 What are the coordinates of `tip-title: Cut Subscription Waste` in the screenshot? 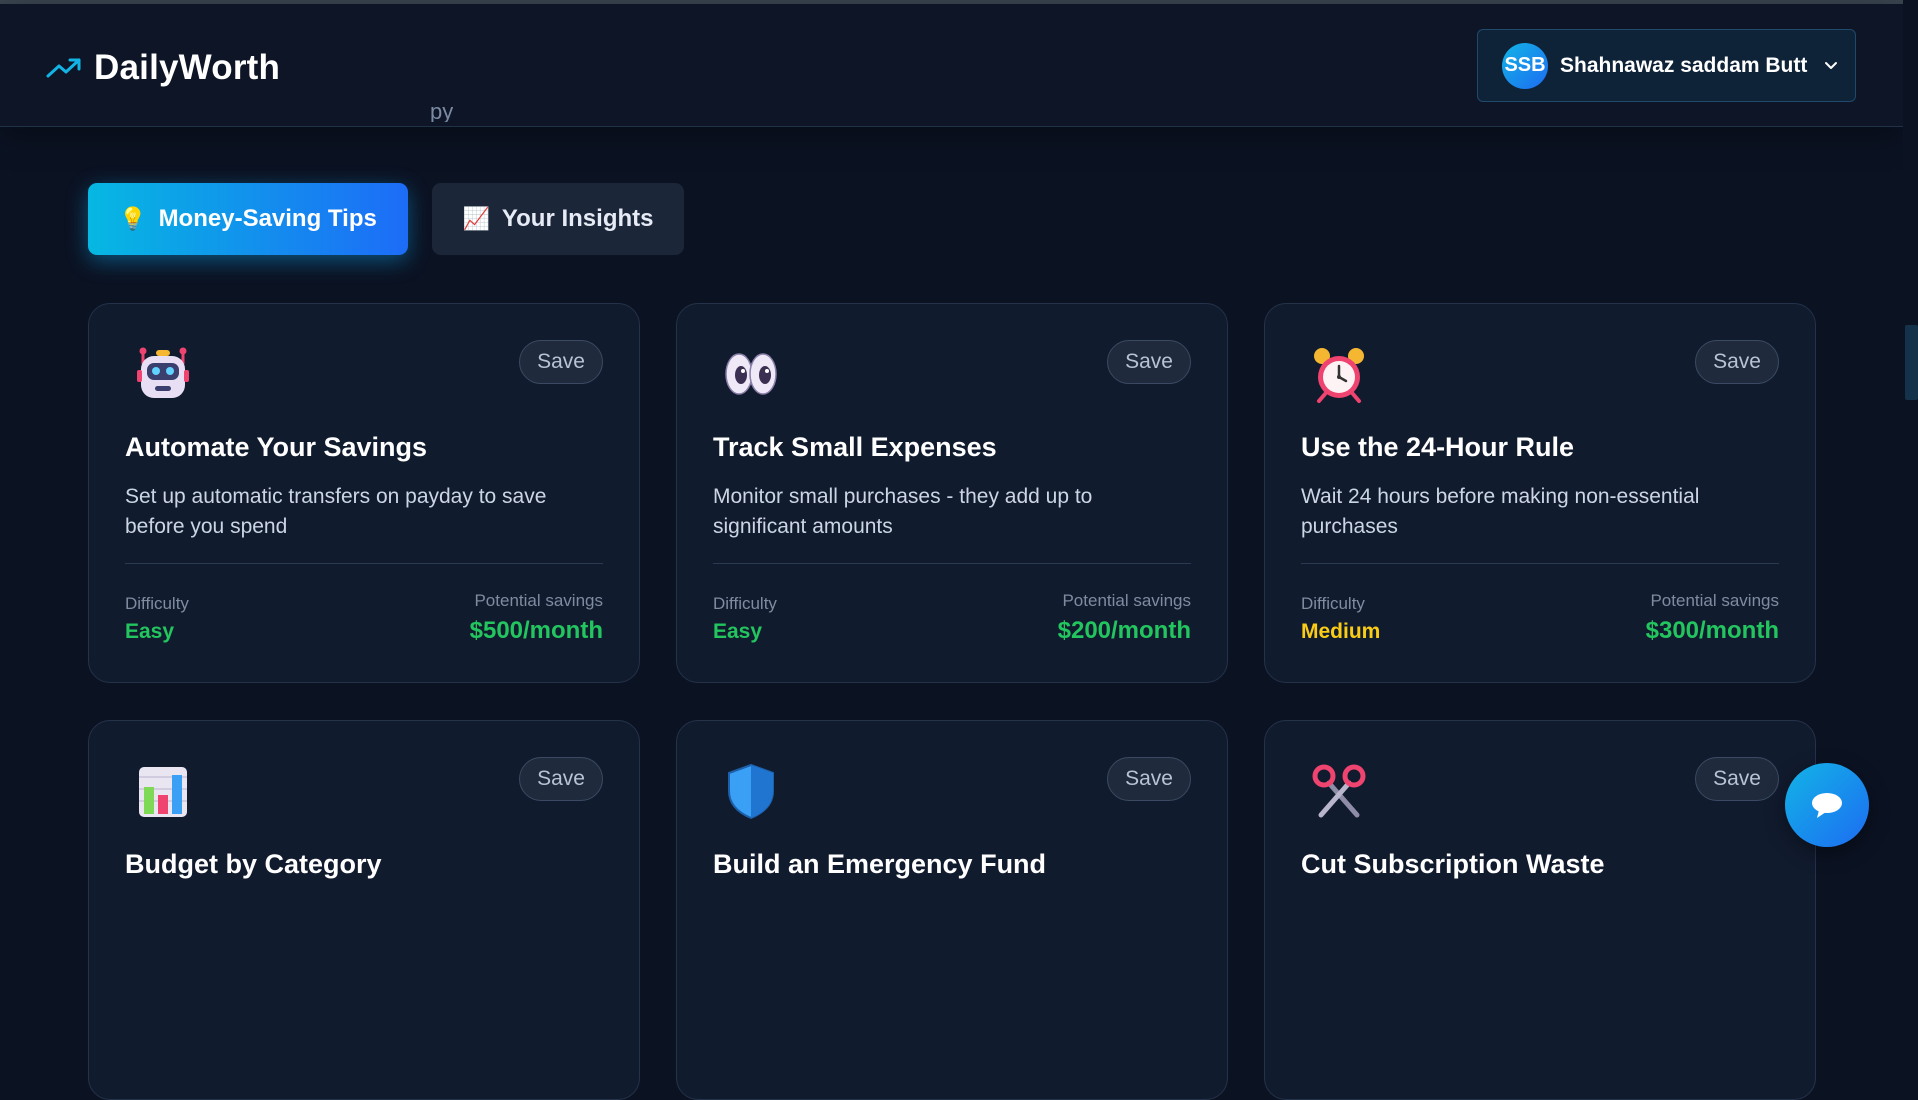 It's located at (1453, 864).